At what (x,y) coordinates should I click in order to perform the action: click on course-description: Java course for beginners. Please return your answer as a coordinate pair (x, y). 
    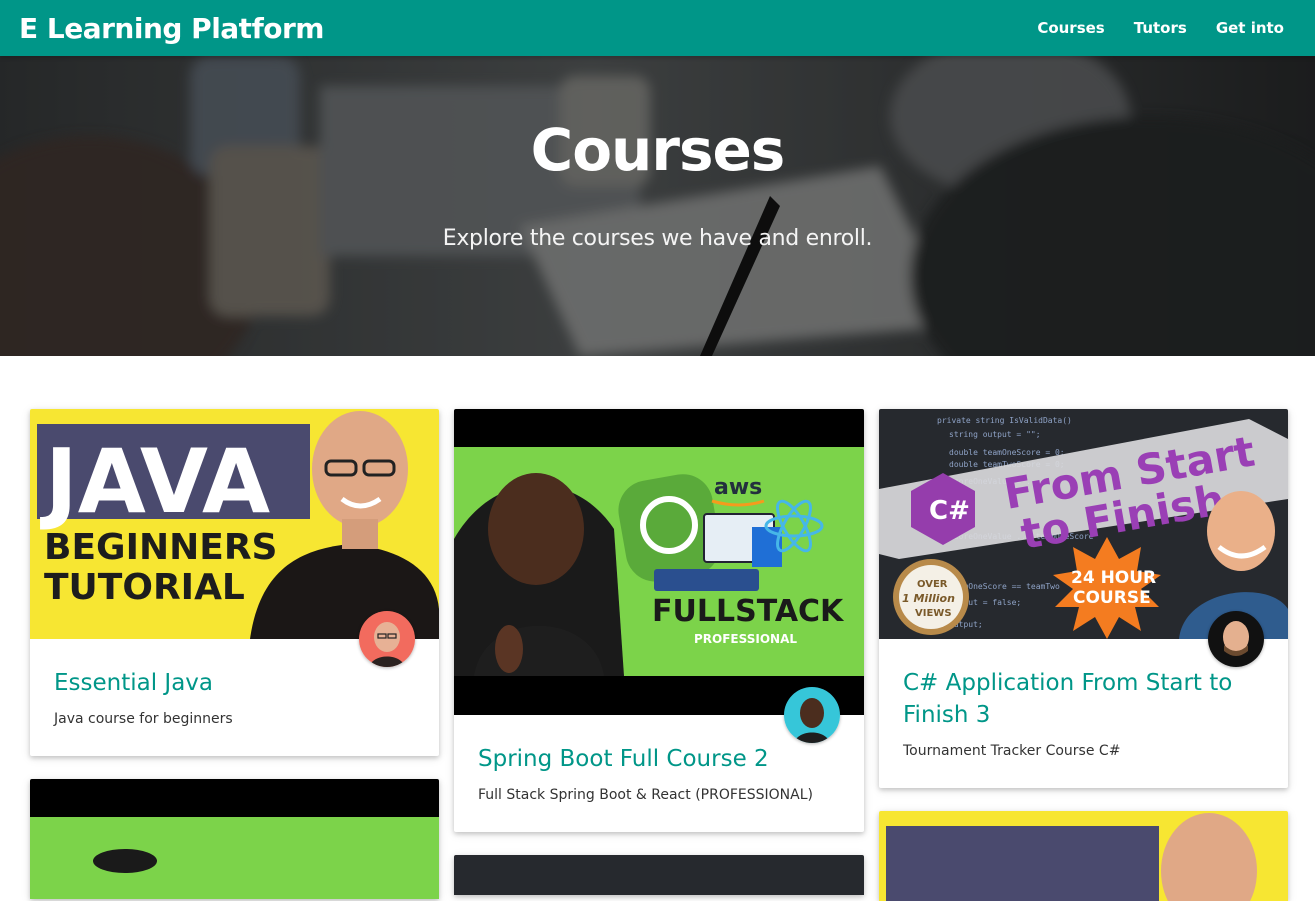
    Looking at the image, I should click on (143, 719).